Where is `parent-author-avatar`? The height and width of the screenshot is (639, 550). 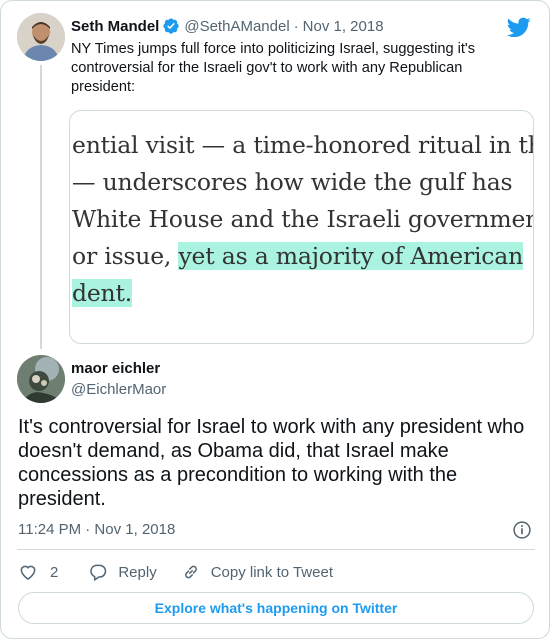 parent-author-avatar is located at coordinates (41, 37).